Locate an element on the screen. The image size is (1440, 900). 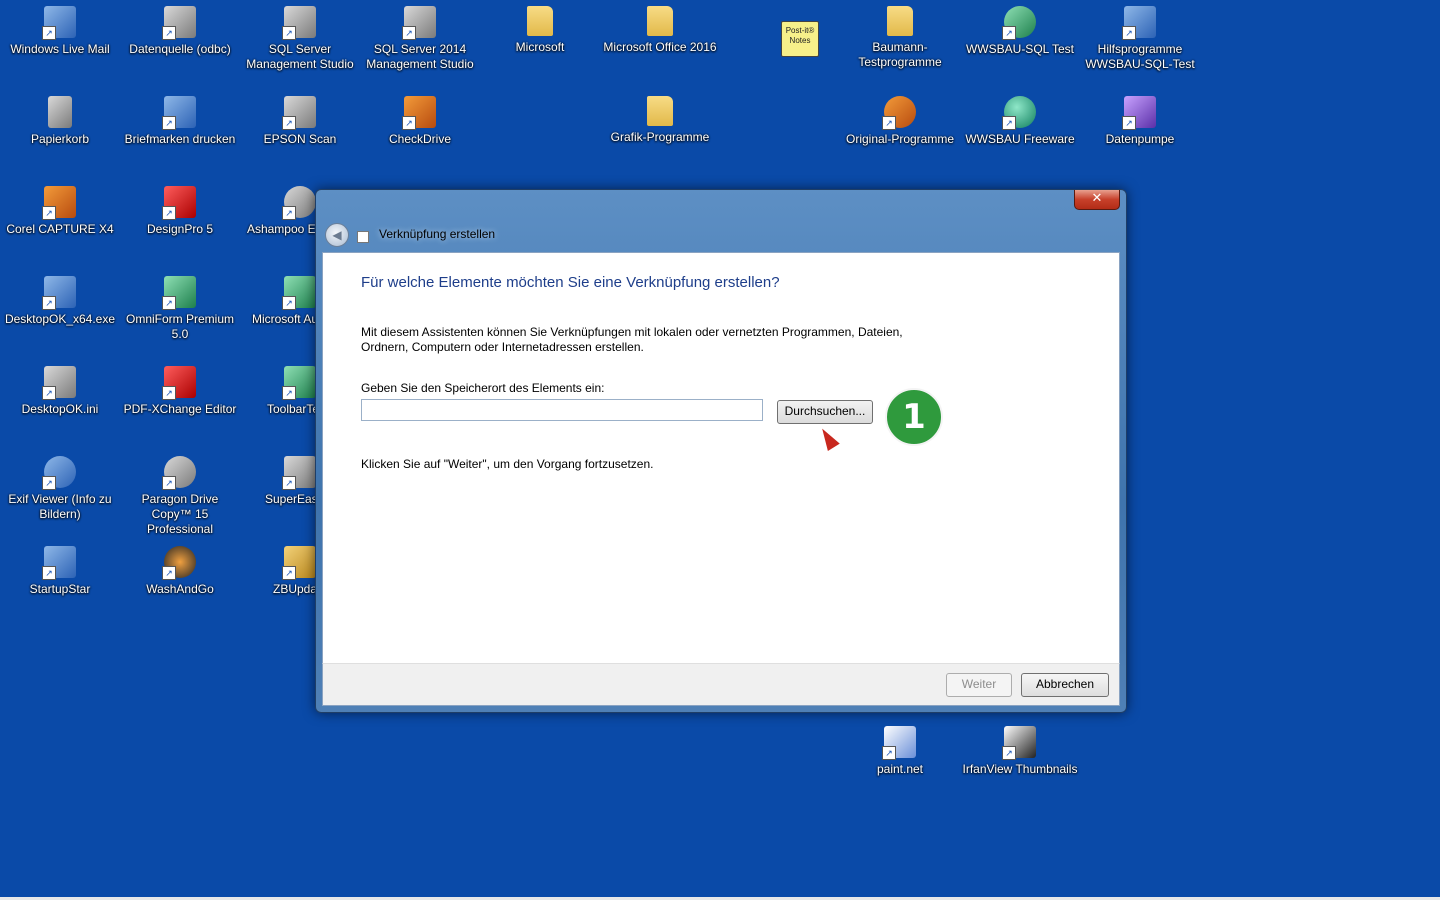
desktop-icon-checkdrive: ↗ CheckDrive is located at coordinates (420, 118).